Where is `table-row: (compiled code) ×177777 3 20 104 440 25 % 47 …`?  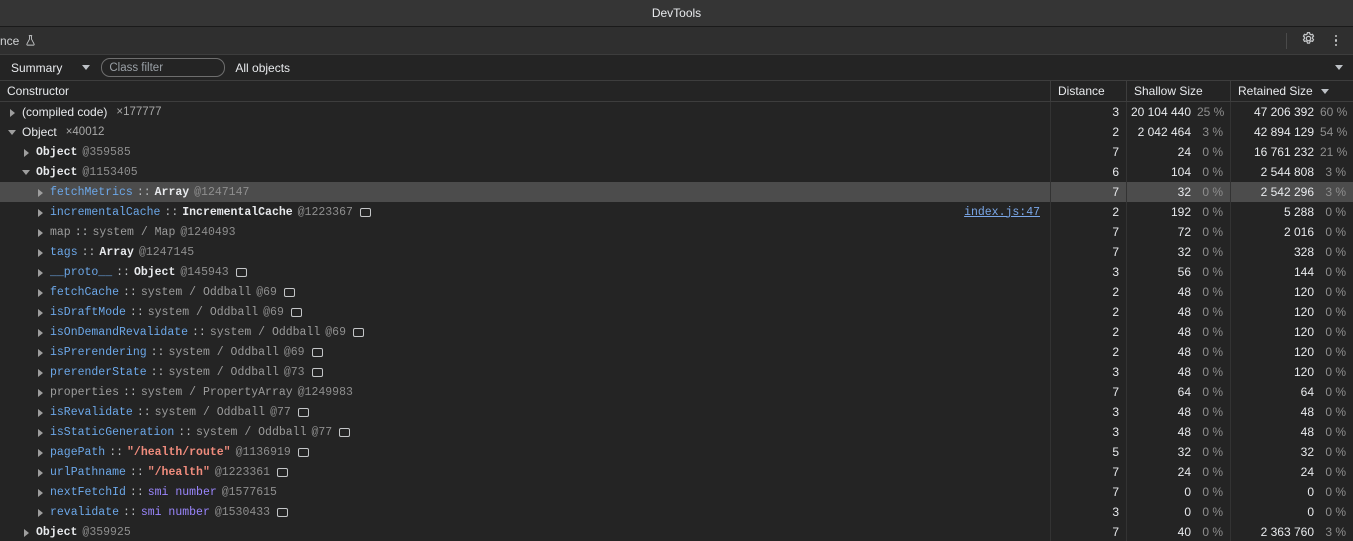 table-row: (compiled code) ×177777 3 20 104 440 25 % 47 … is located at coordinates (676, 112).